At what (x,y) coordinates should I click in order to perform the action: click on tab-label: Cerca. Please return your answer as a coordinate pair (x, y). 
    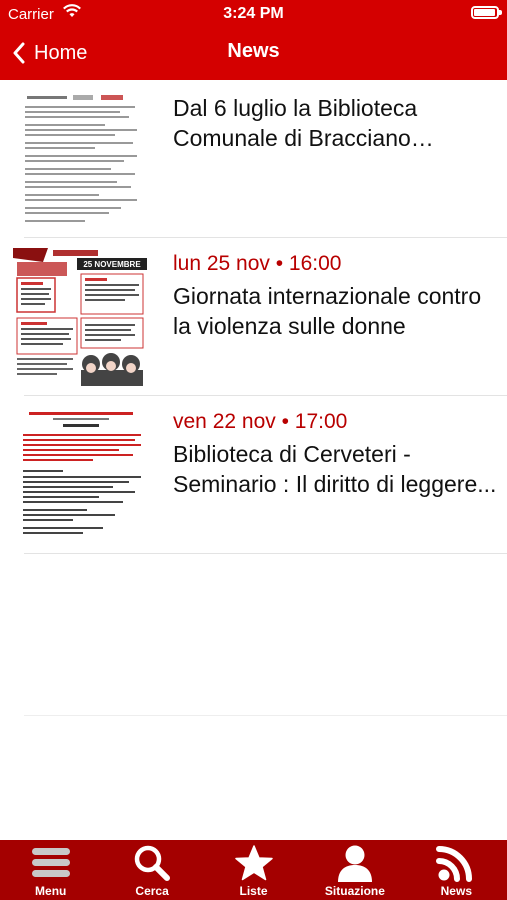
    Looking at the image, I should click on (152, 891).